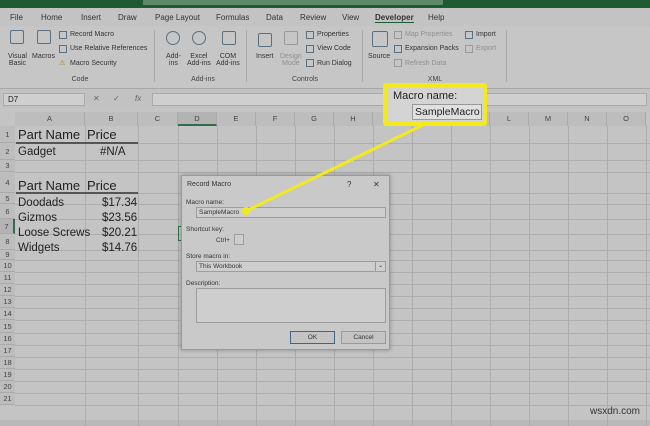 The width and height of the screenshot is (650, 426). I want to click on callout-line, so click(335, 167).